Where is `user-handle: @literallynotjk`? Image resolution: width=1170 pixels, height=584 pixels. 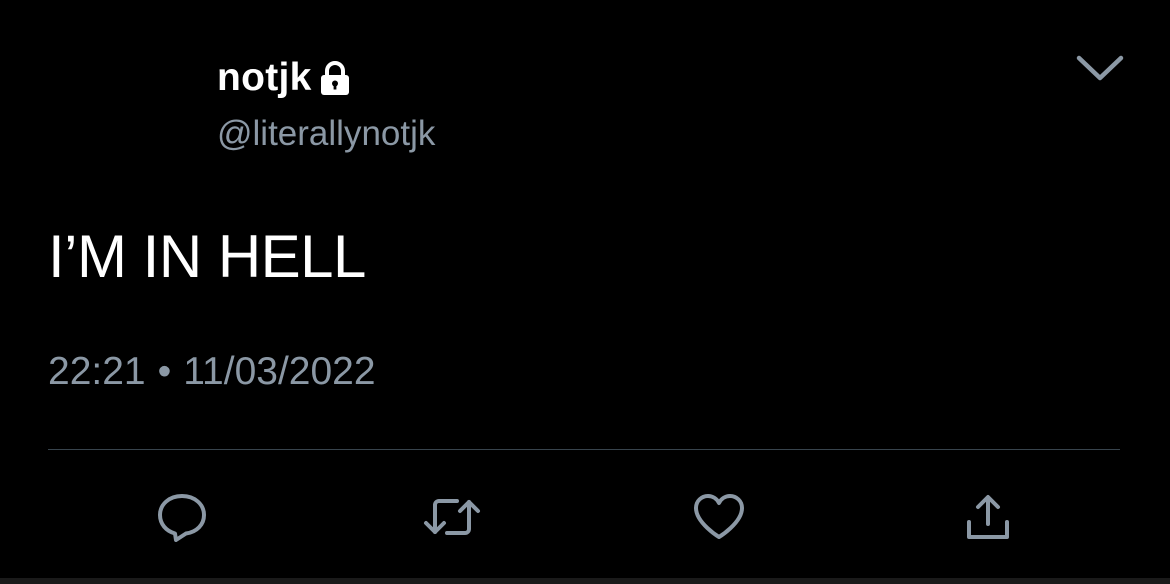
user-handle: @literallynotjk is located at coordinates (326, 134).